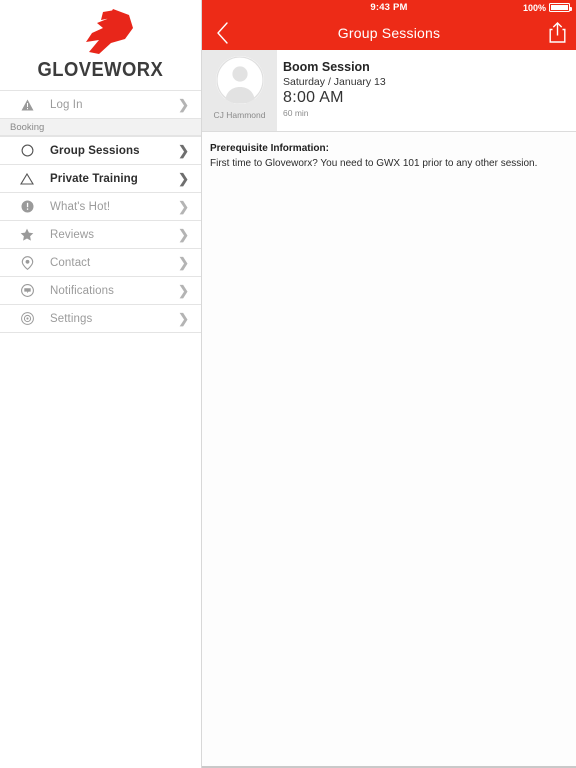 The height and width of the screenshot is (768, 576). Describe the element at coordinates (27, 150) in the screenshot. I see `circle-outline-icon` at that location.